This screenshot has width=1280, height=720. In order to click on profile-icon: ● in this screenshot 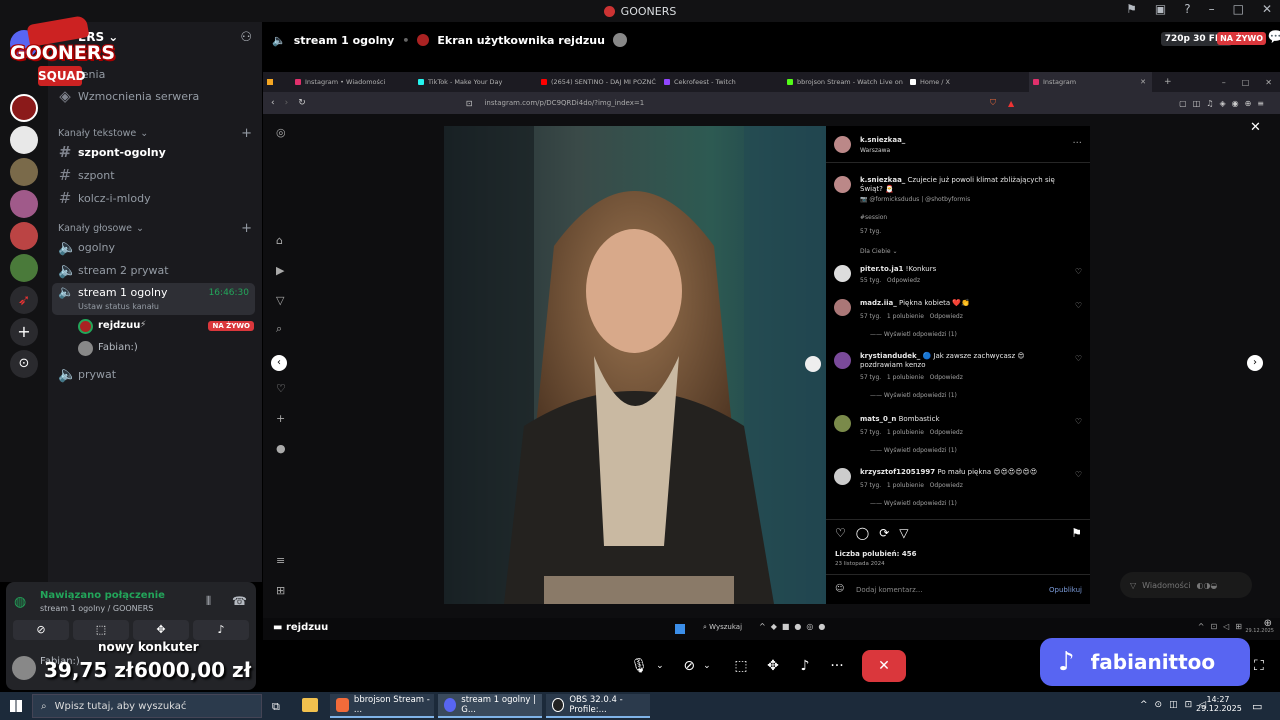, I will do `click(281, 448)`.